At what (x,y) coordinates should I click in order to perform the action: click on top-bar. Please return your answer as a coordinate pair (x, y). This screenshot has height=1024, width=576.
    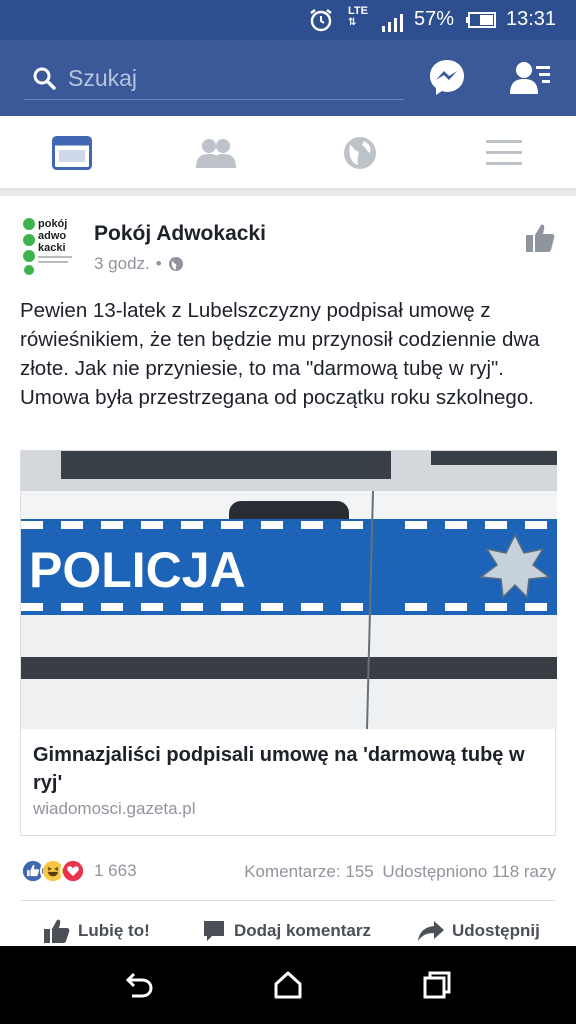
    Looking at the image, I should click on (288, 78).